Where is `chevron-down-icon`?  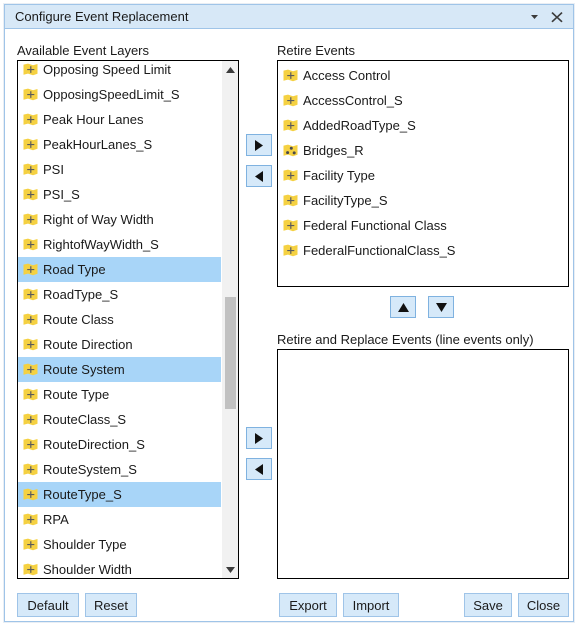
chevron-down-icon is located at coordinates (534, 17).